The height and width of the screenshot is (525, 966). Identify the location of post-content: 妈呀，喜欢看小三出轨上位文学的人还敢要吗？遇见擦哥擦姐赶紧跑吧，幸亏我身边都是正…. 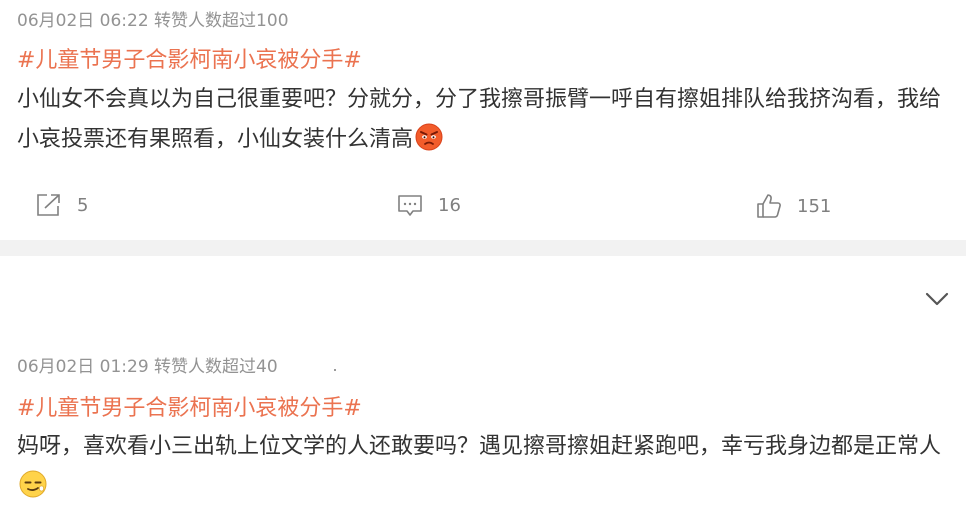
(484, 467).